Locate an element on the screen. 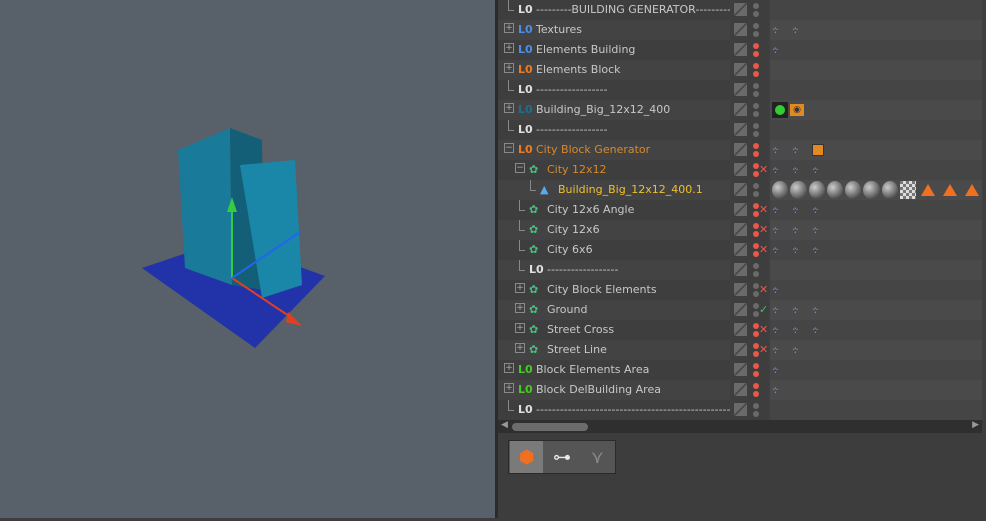  scroll-right-icon: ▶ is located at coordinates (975, 425).